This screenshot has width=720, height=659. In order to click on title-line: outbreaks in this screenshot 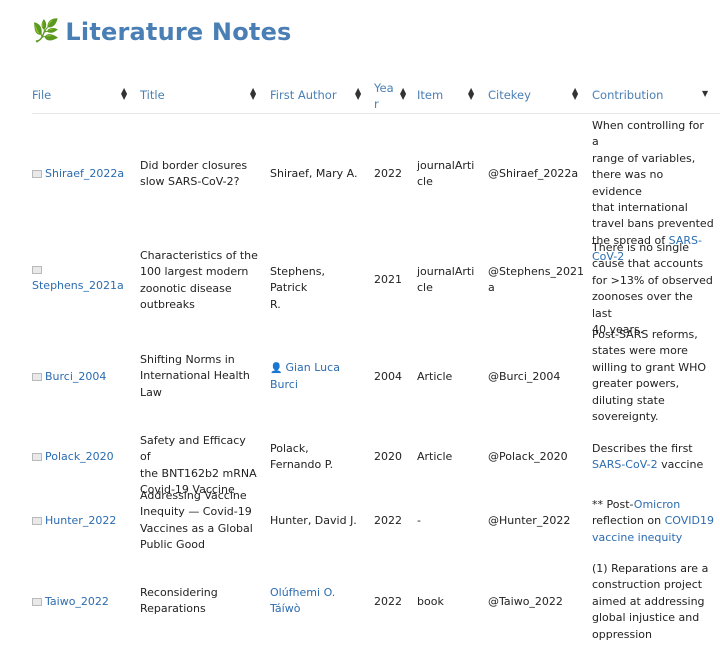, I will do `click(167, 305)`.